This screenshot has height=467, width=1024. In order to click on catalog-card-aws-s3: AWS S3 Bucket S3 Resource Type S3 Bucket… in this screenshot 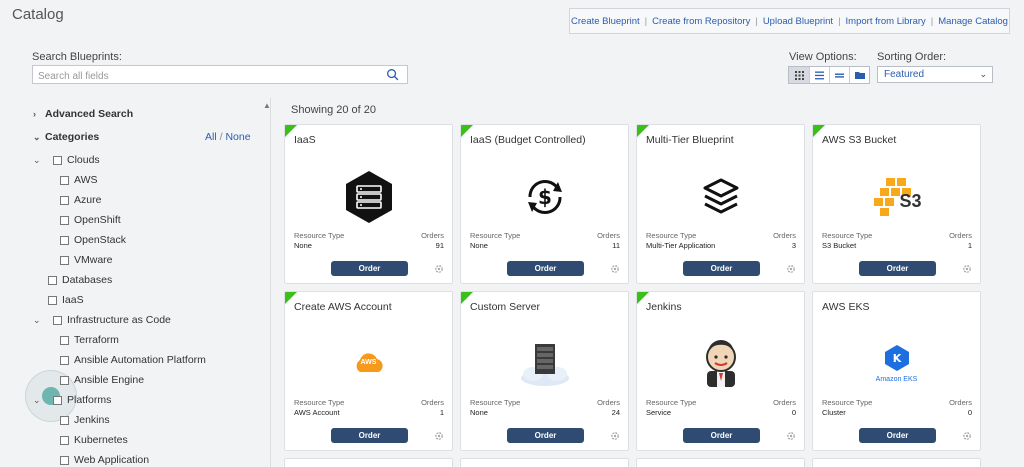, I will do `click(896, 204)`.